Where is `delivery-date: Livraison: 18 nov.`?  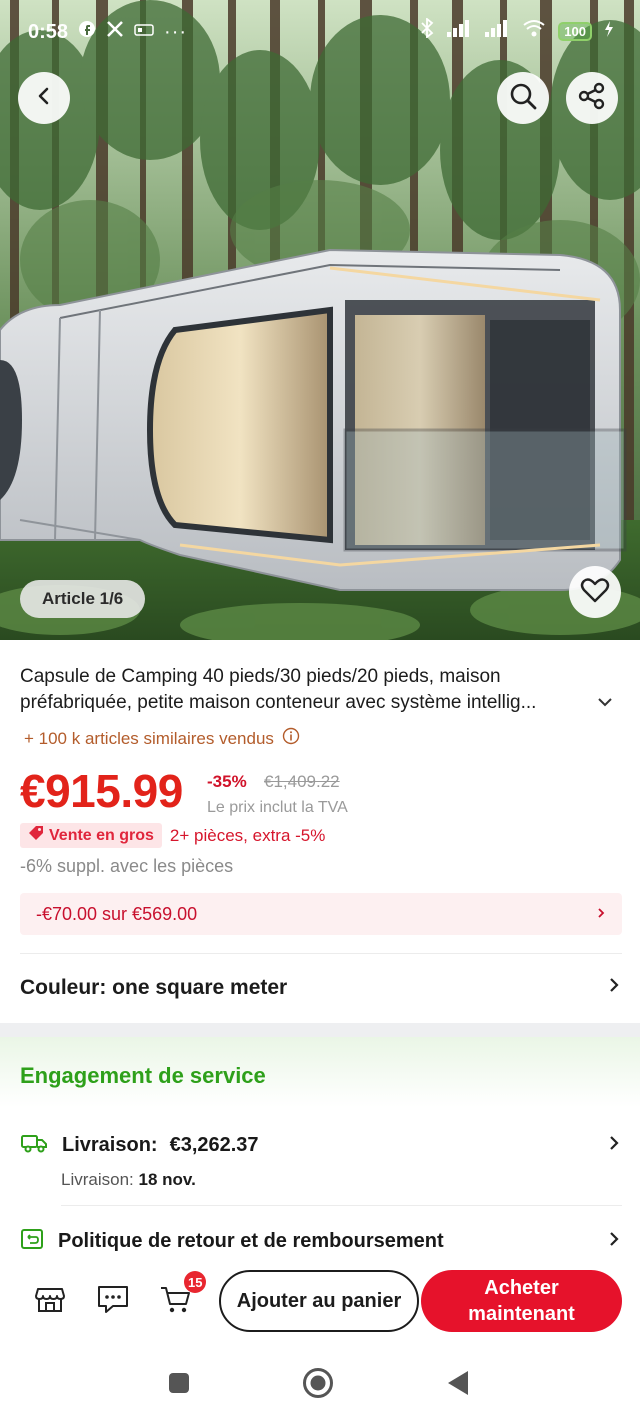
delivery-date: Livraison: 18 nov. is located at coordinates (128, 1180).